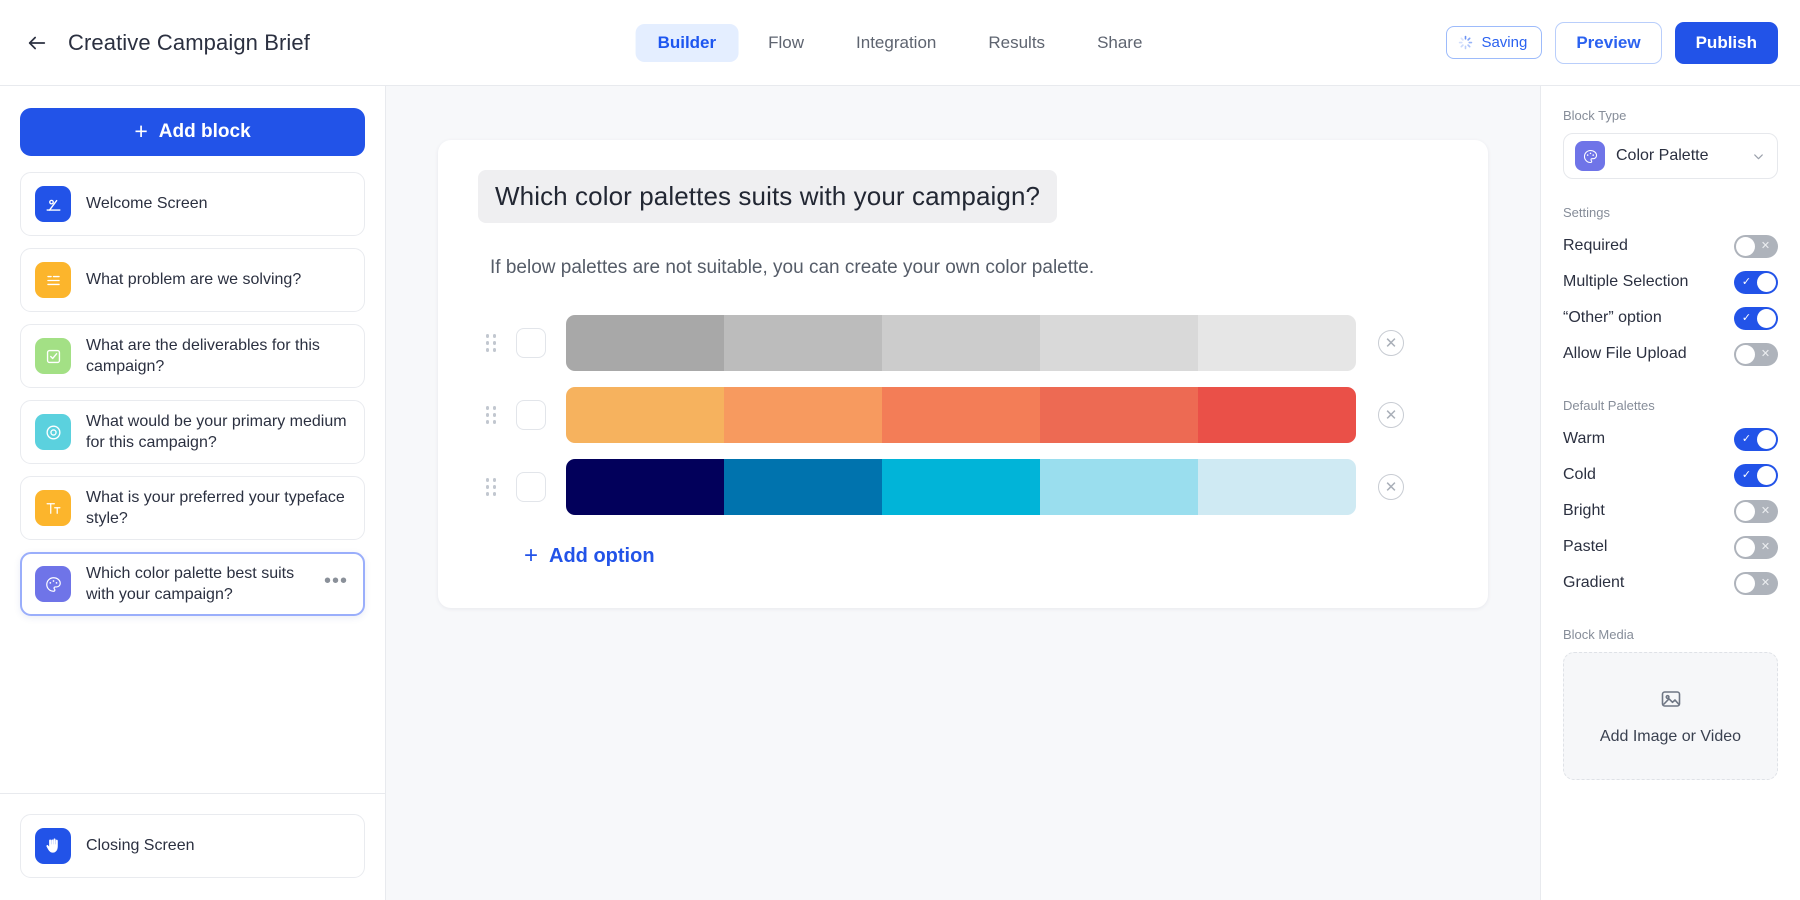  Describe the element at coordinates (1670, 439) in the screenshot. I see `palette-warm: Warm ✓` at that location.